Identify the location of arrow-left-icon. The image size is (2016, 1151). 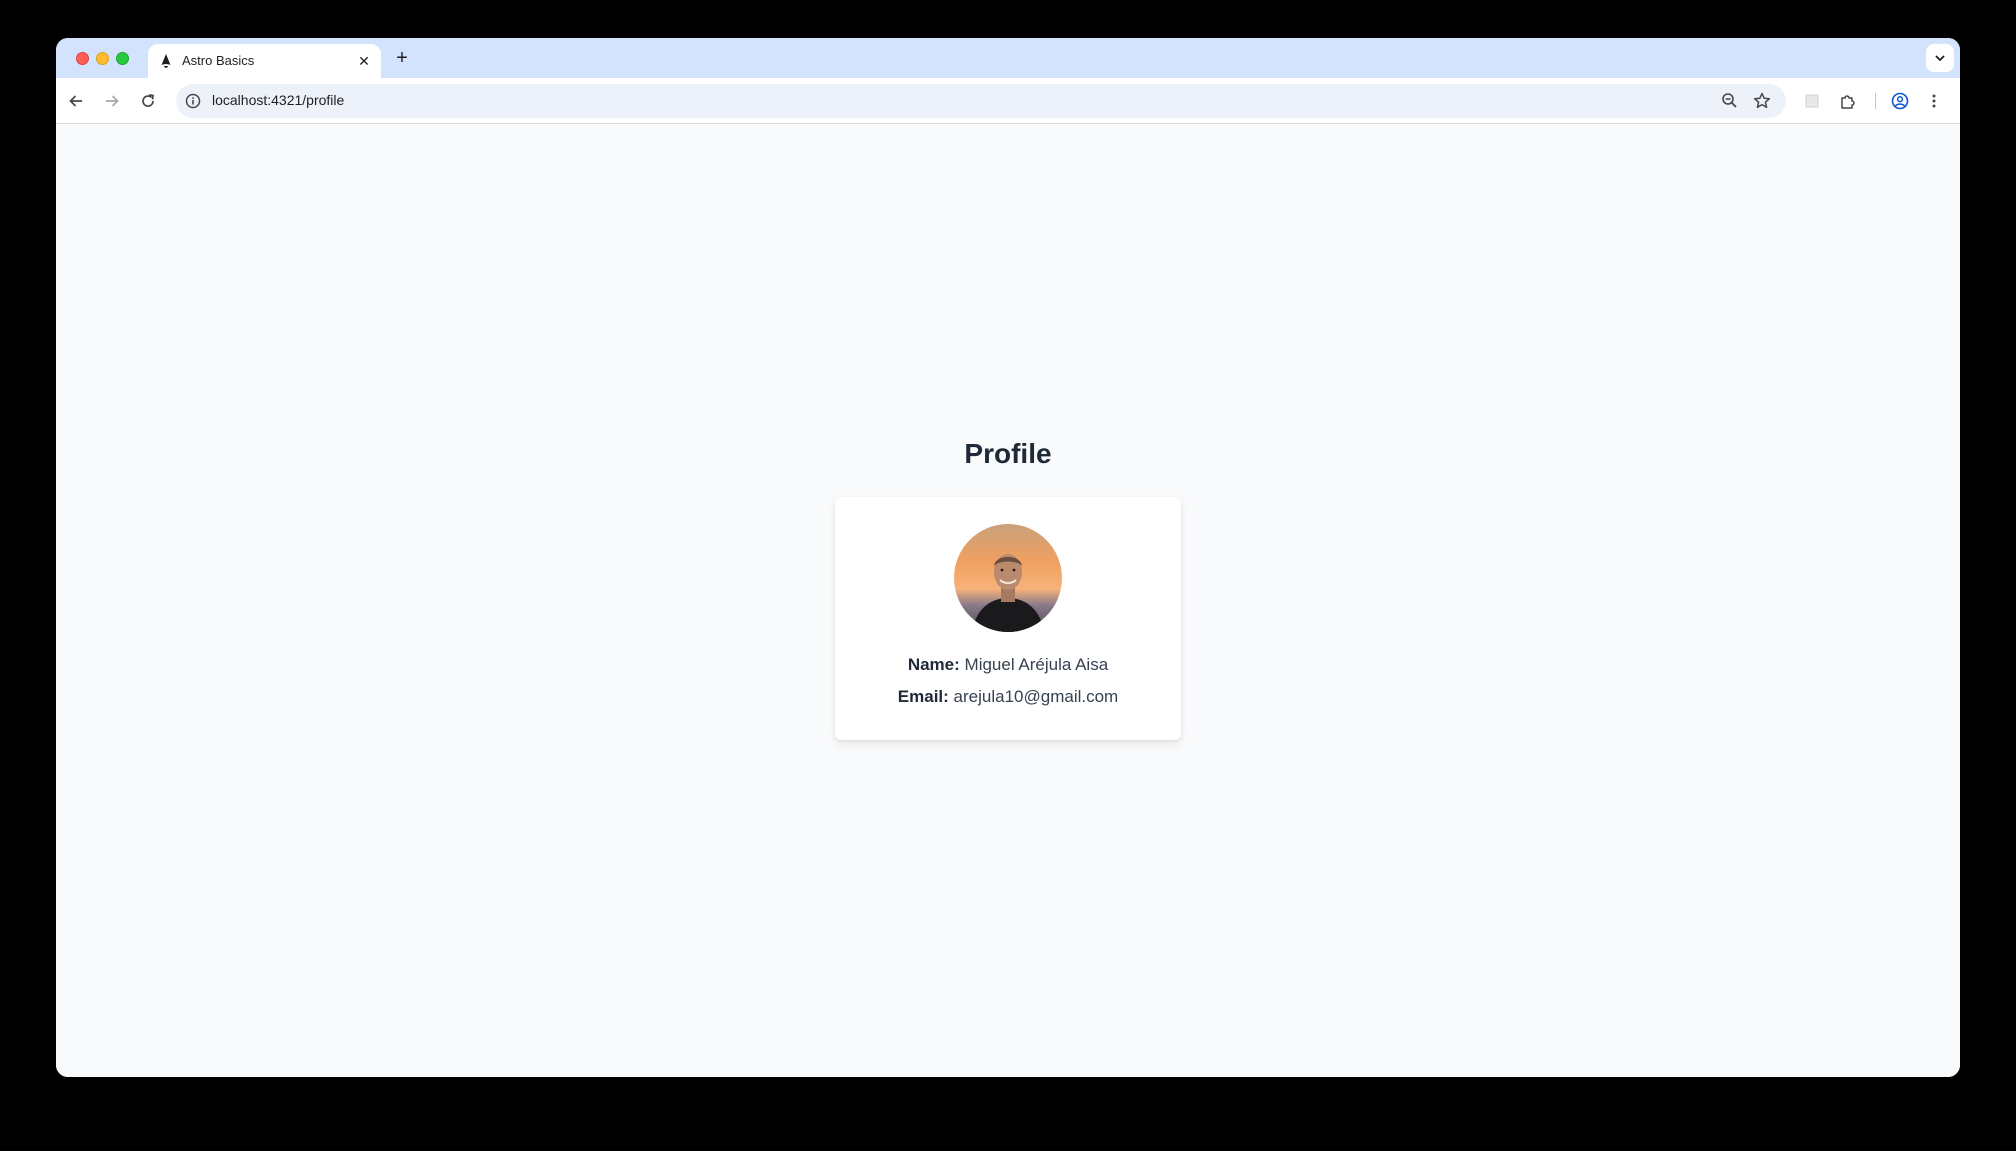
(75, 101).